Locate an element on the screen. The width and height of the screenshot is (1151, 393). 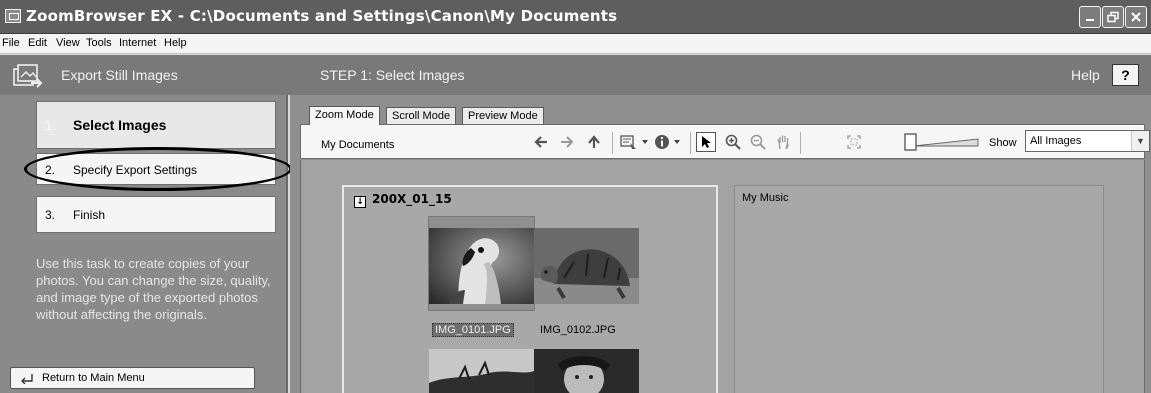
show-filter-value: All Images is located at coordinates (1056, 141).